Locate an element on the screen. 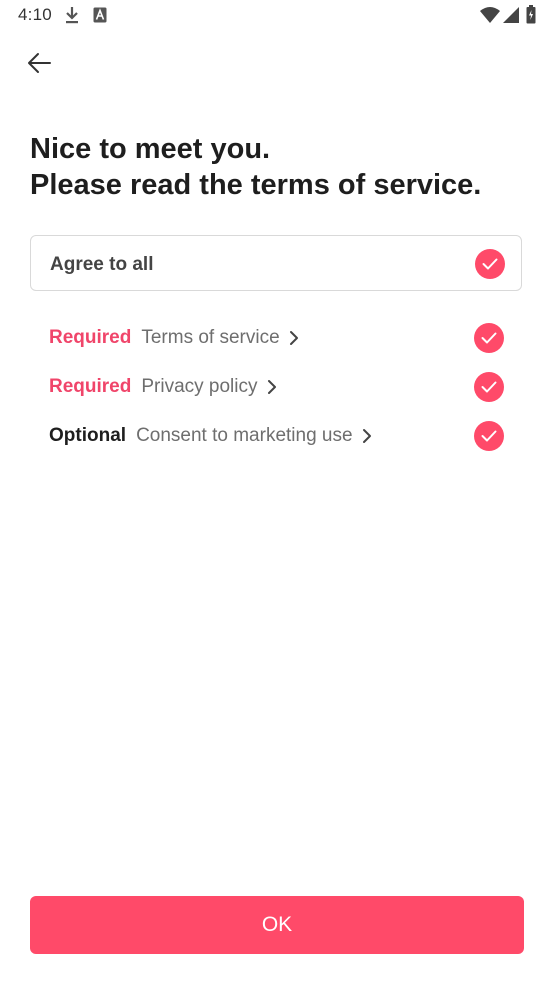 This screenshot has height=984, width=554. agree-all-label: Agree to all is located at coordinates (102, 264).